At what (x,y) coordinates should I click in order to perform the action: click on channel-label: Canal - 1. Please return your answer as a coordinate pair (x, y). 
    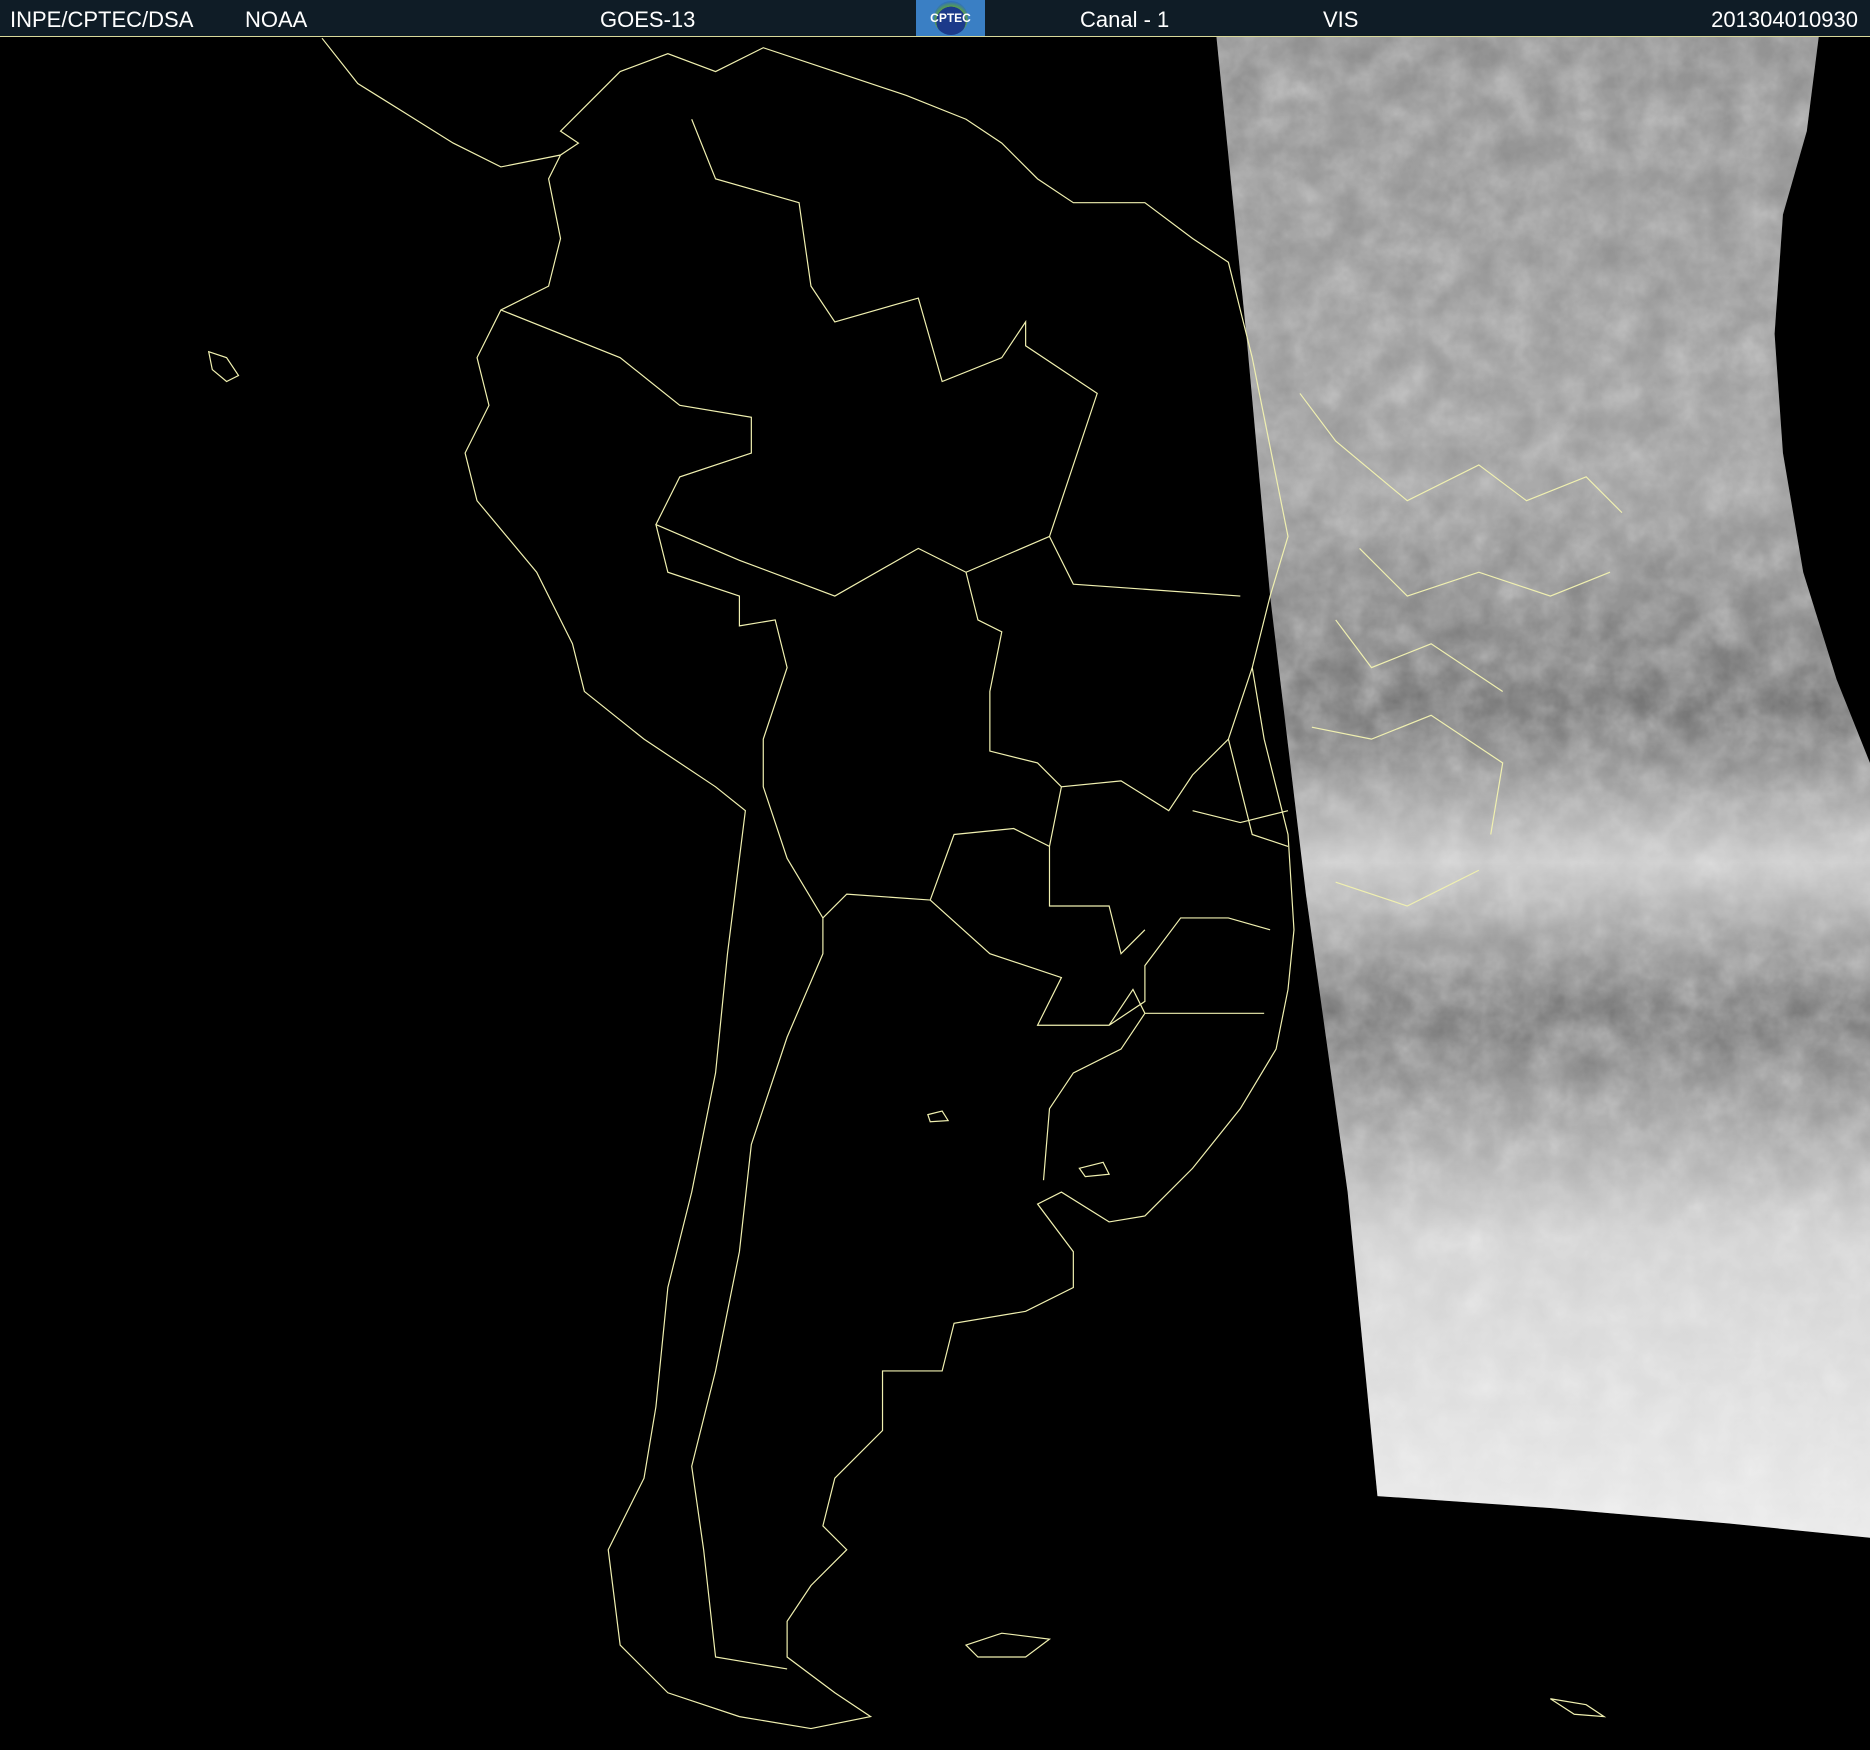
    Looking at the image, I should click on (1125, 19).